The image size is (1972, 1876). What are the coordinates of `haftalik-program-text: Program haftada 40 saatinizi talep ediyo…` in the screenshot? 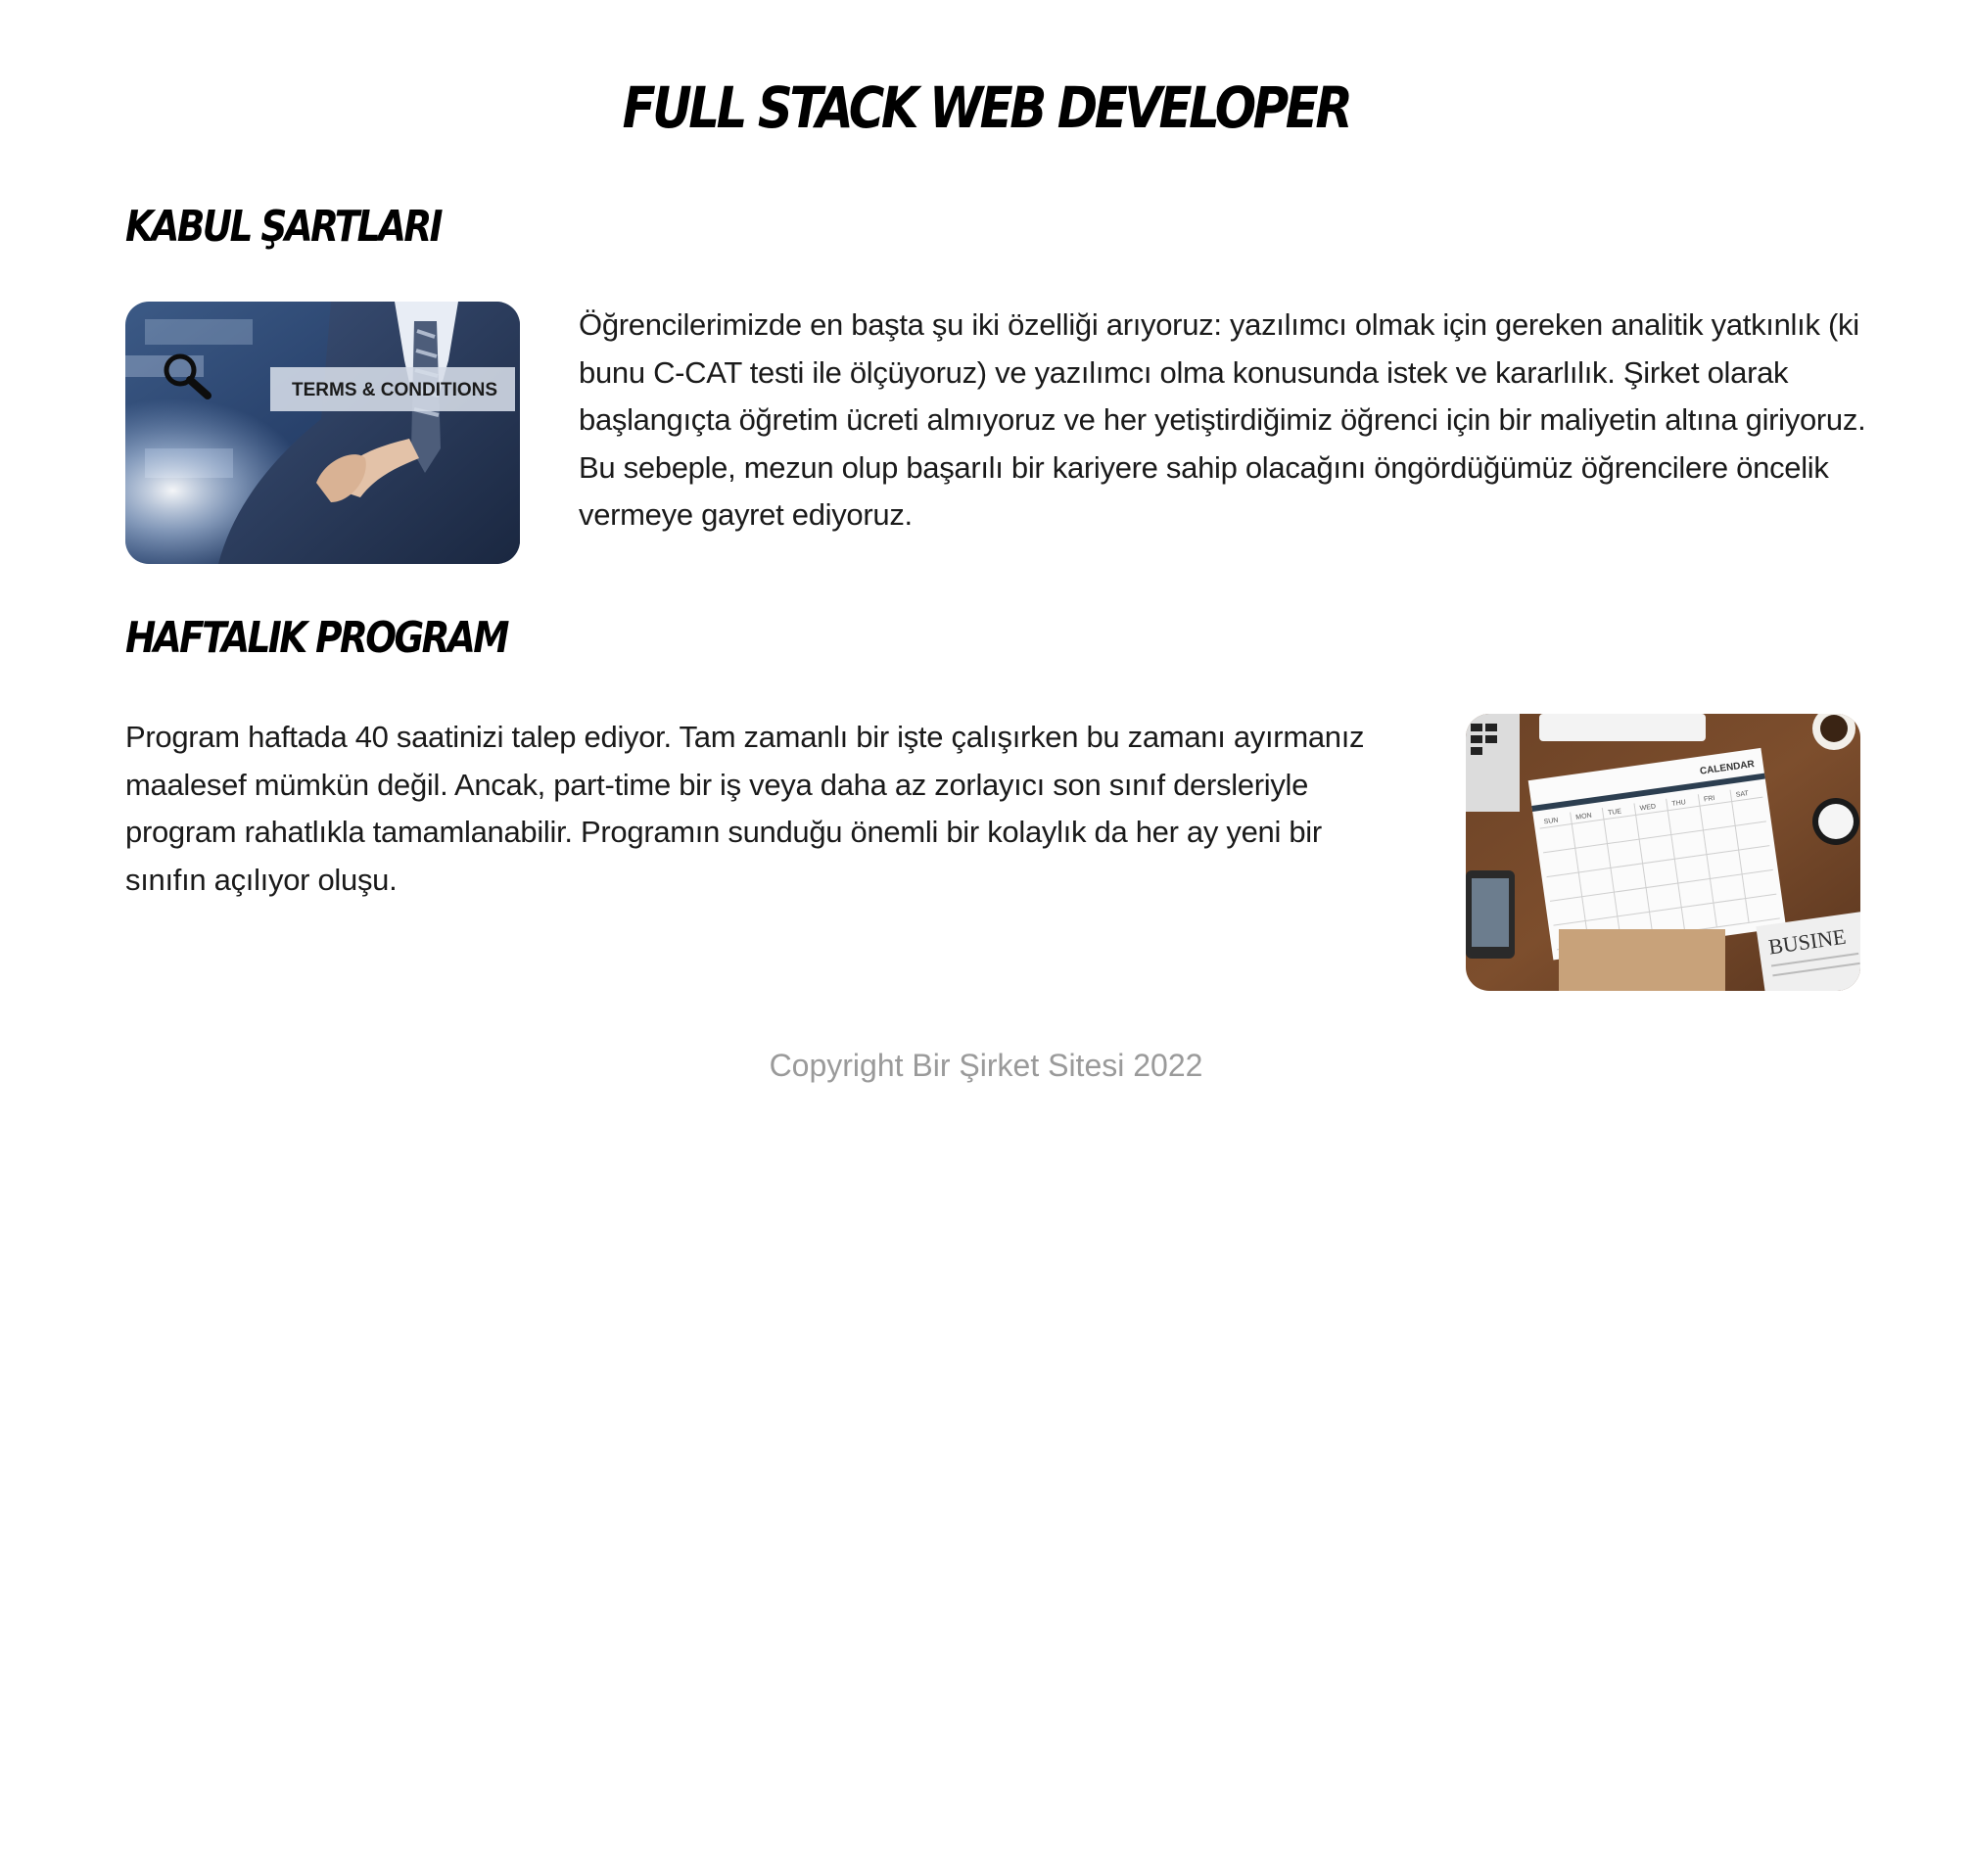 It's located at (745, 808).